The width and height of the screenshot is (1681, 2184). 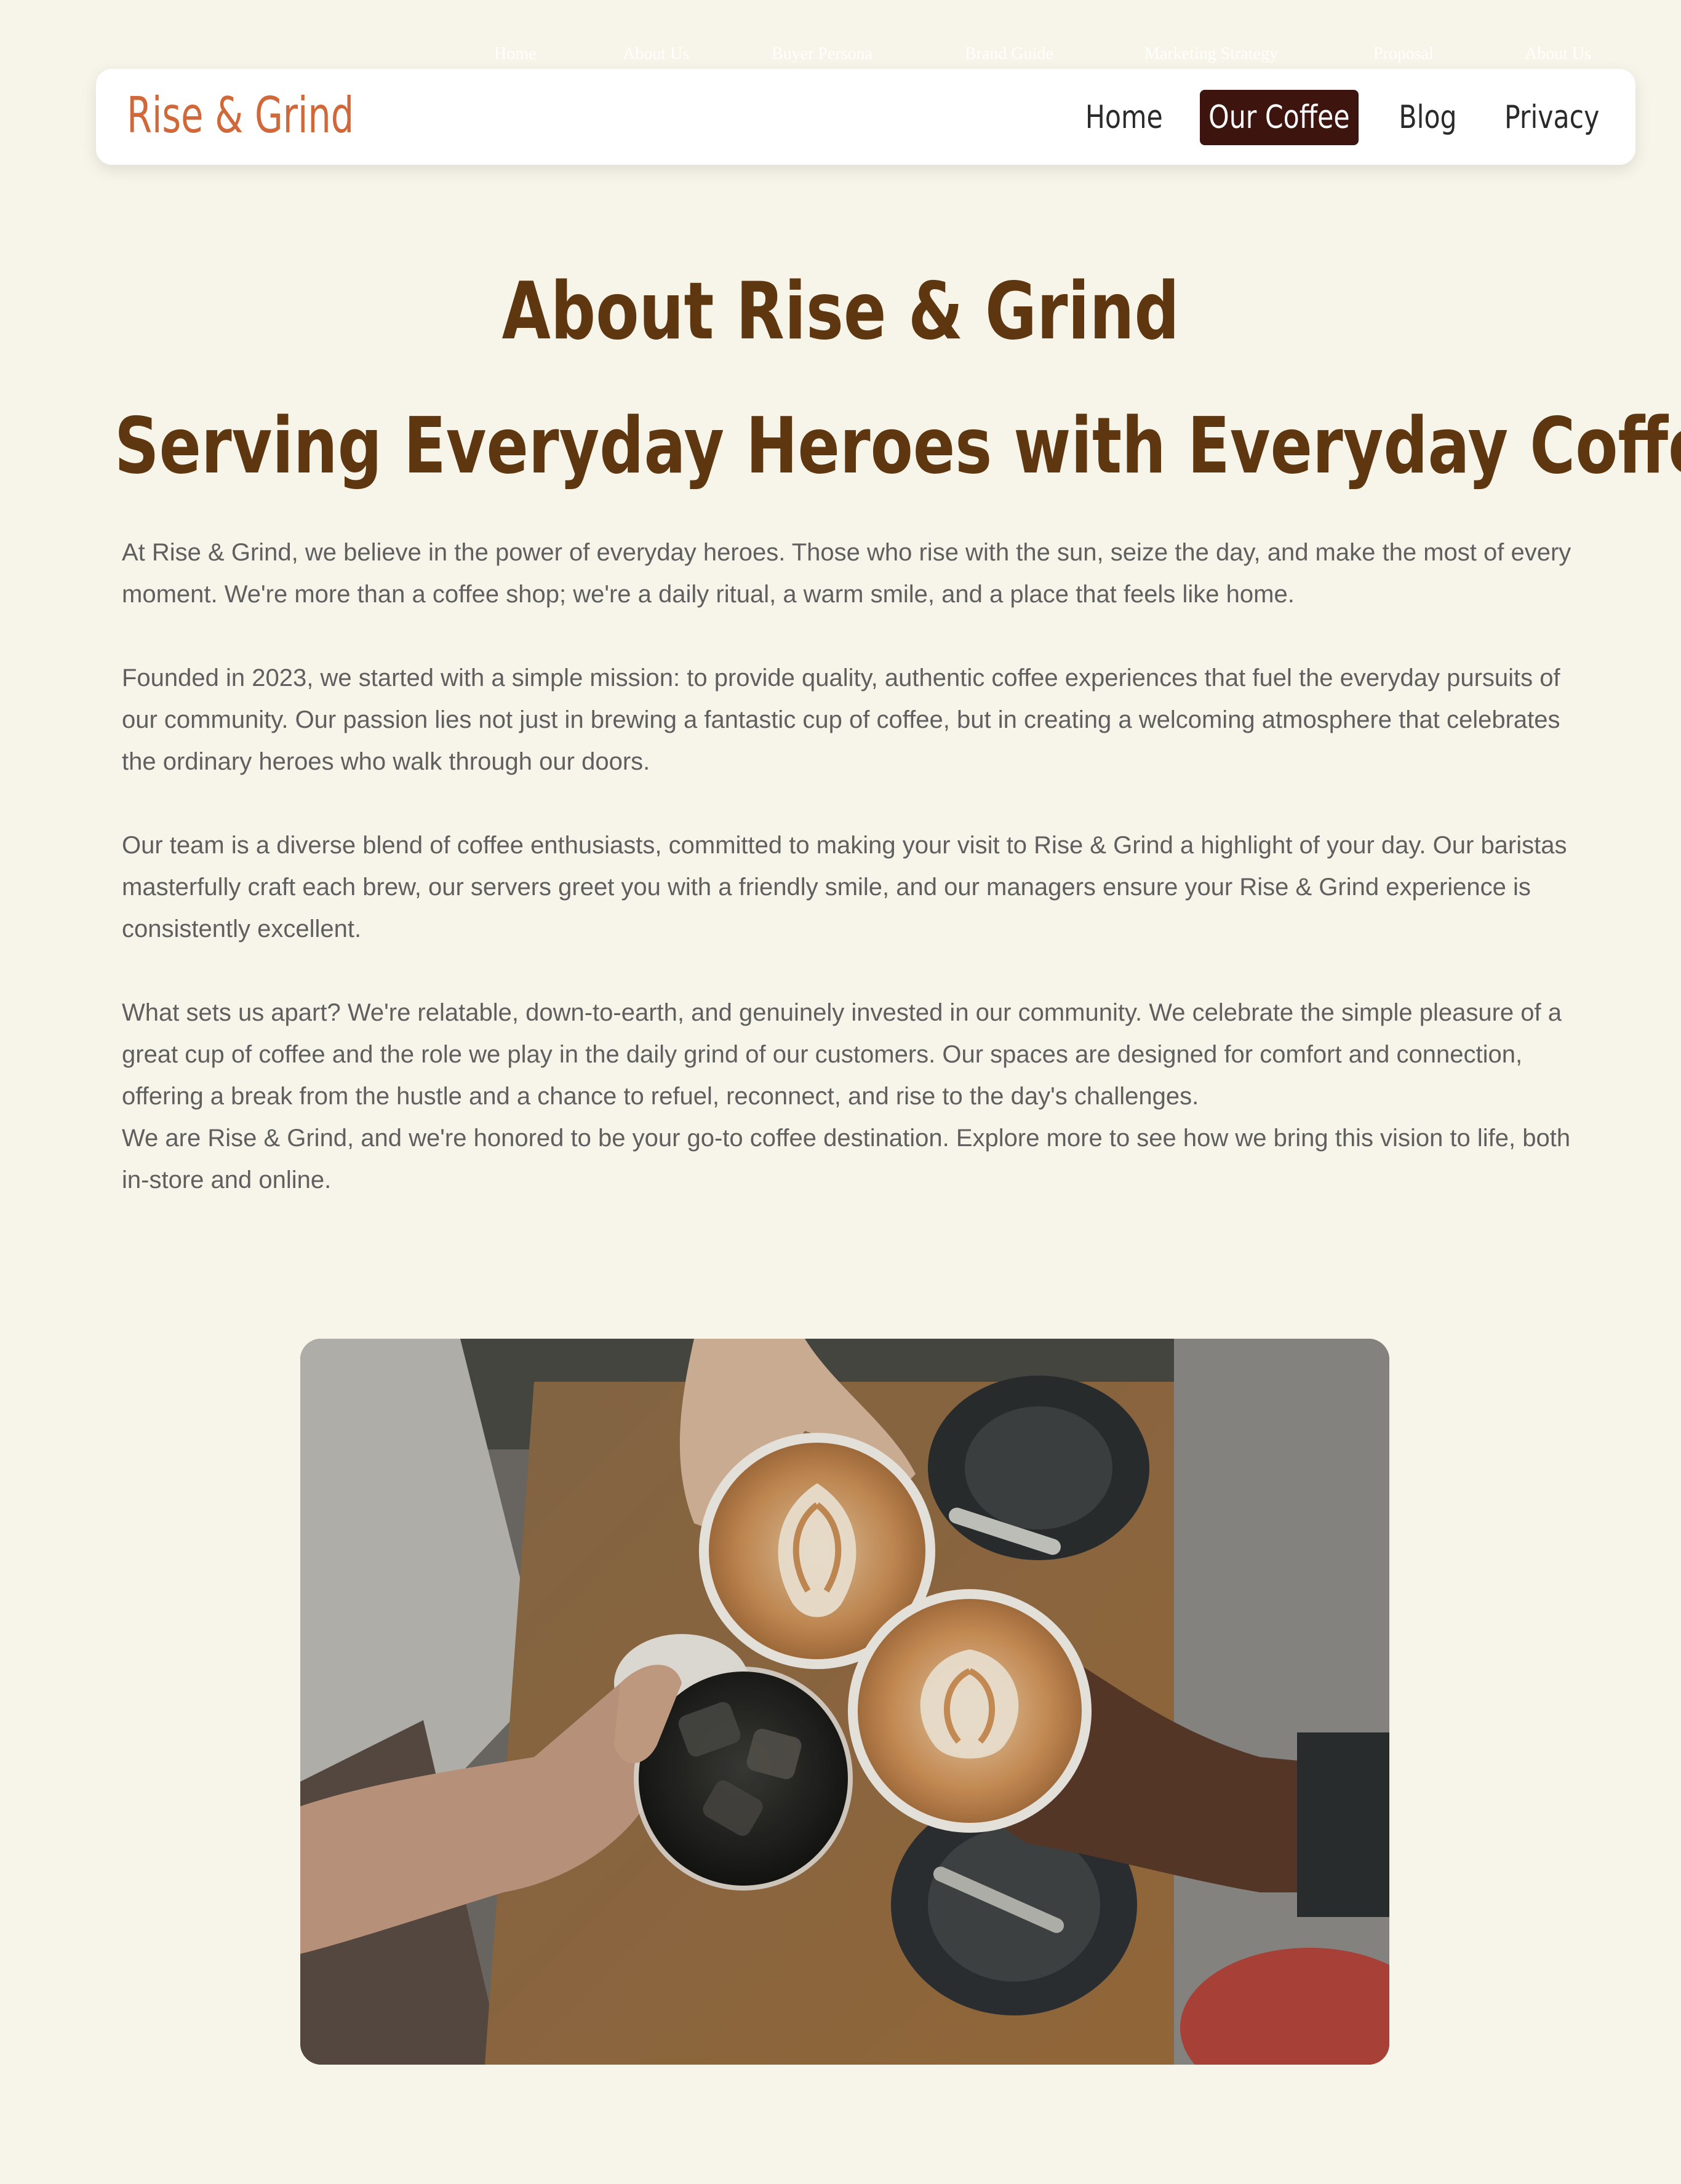 I want to click on nav-home-label: Home, so click(x=1124, y=118).